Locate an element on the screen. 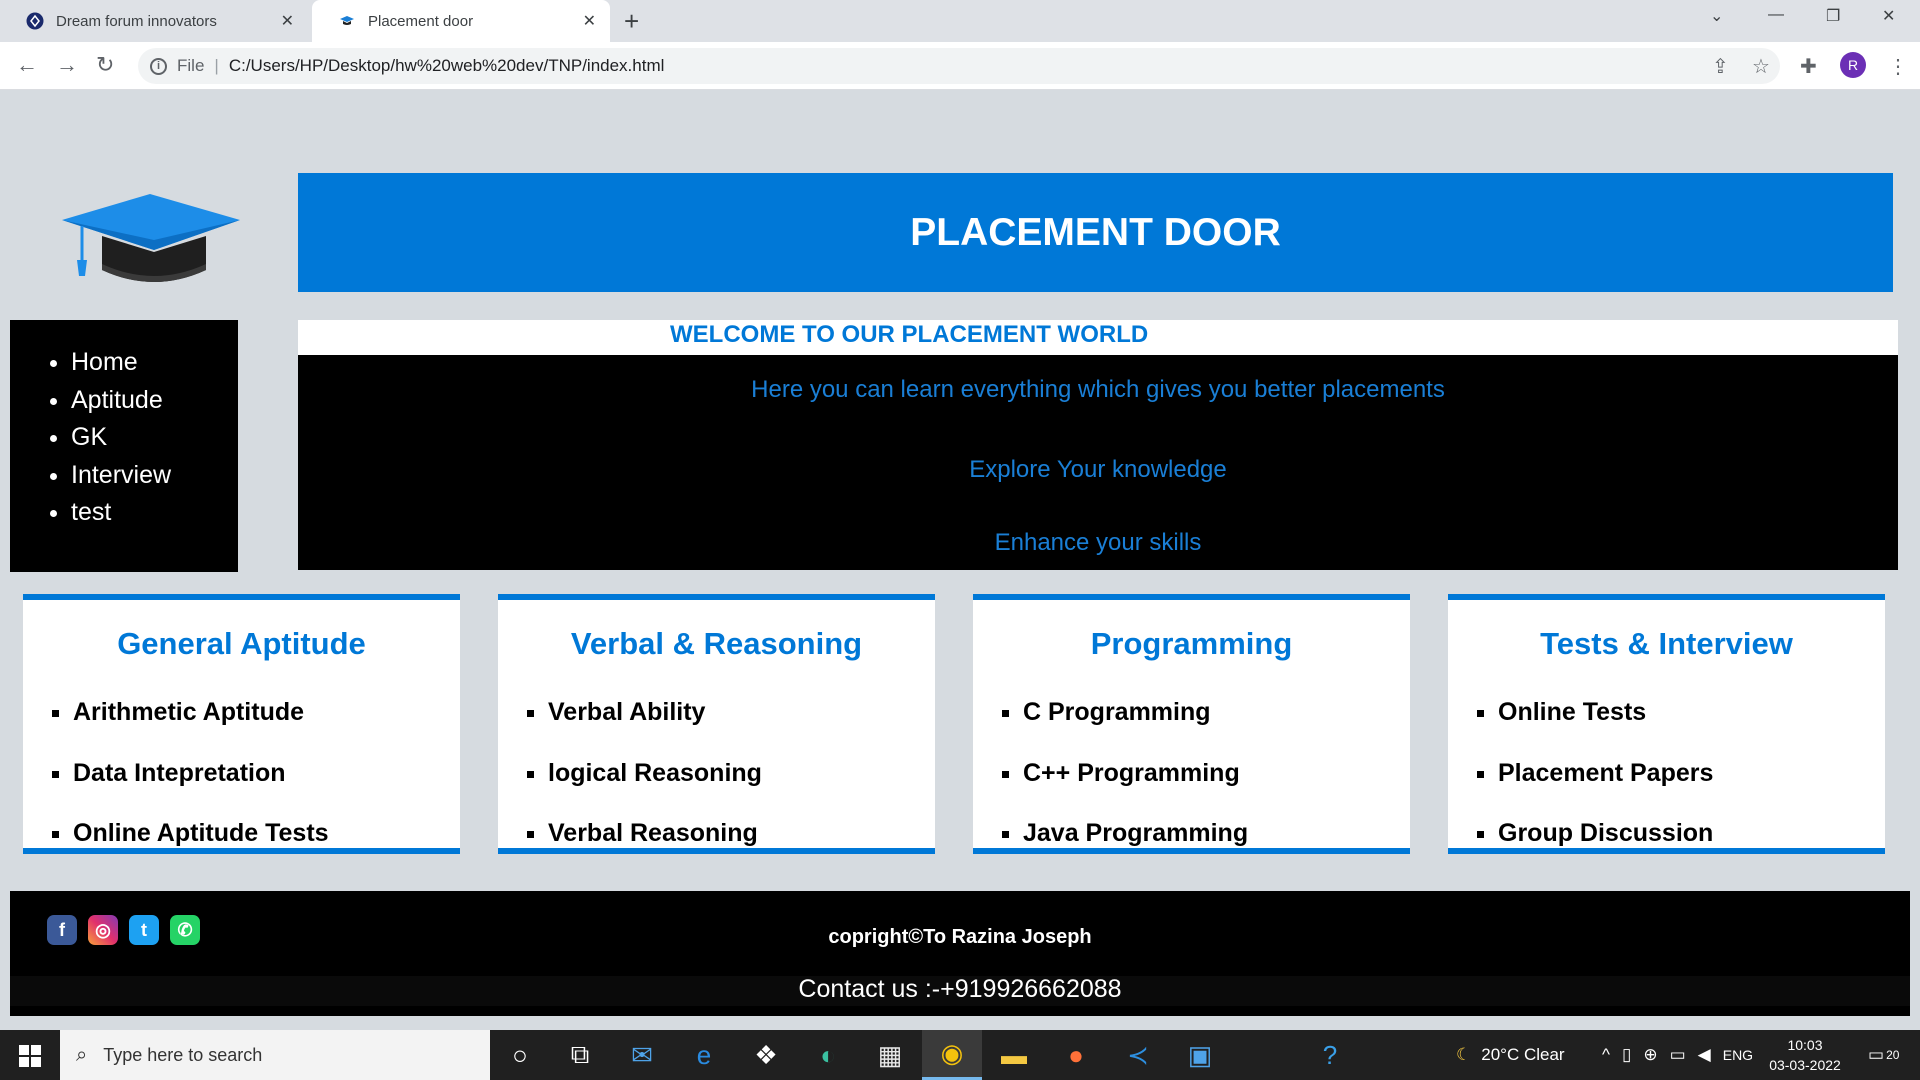 The width and height of the screenshot is (1920, 1080). mail-icon: ✉ is located at coordinates (642, 1055).